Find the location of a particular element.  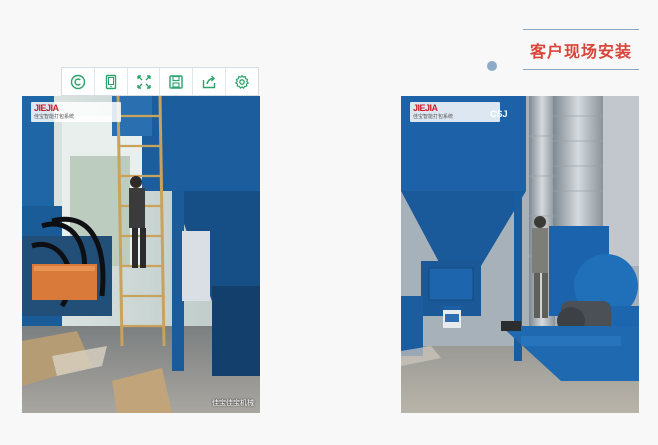

copyright-icon is located at coordinates (78, 81).